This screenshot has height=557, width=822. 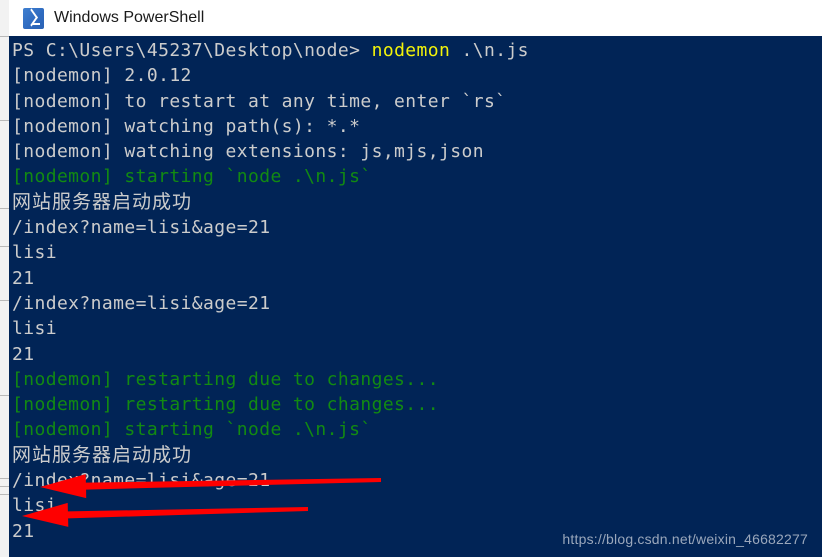 What do you see at coordinates (141, 303) in the screenshot?
I see `console-line-request-url-2: /index?name=lisi&age=21` at bounding box center [141, 303].